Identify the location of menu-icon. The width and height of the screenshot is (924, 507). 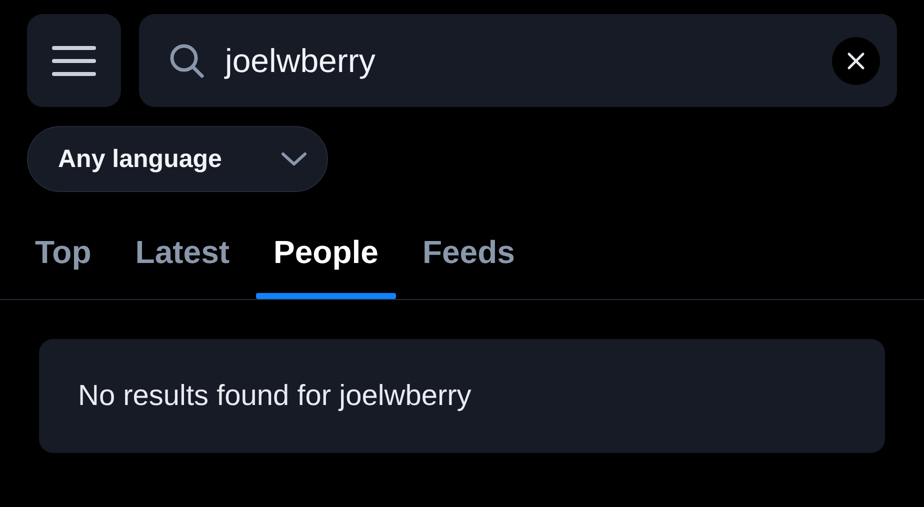
(74, 60).